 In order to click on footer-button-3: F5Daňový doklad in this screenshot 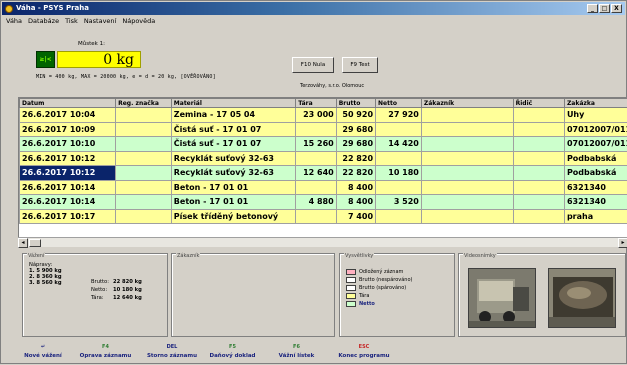, I will do `click(232, 353)`.